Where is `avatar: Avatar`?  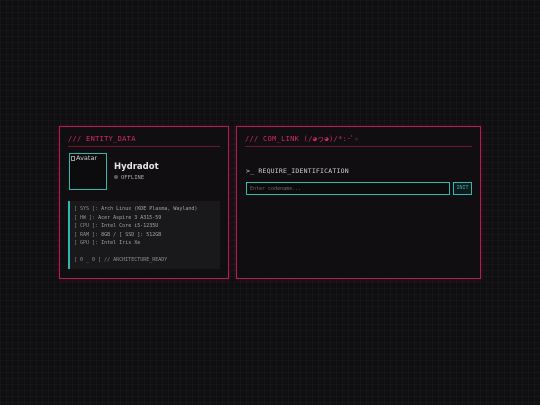 avatar: Avatar is located at coordinates (88, 171).